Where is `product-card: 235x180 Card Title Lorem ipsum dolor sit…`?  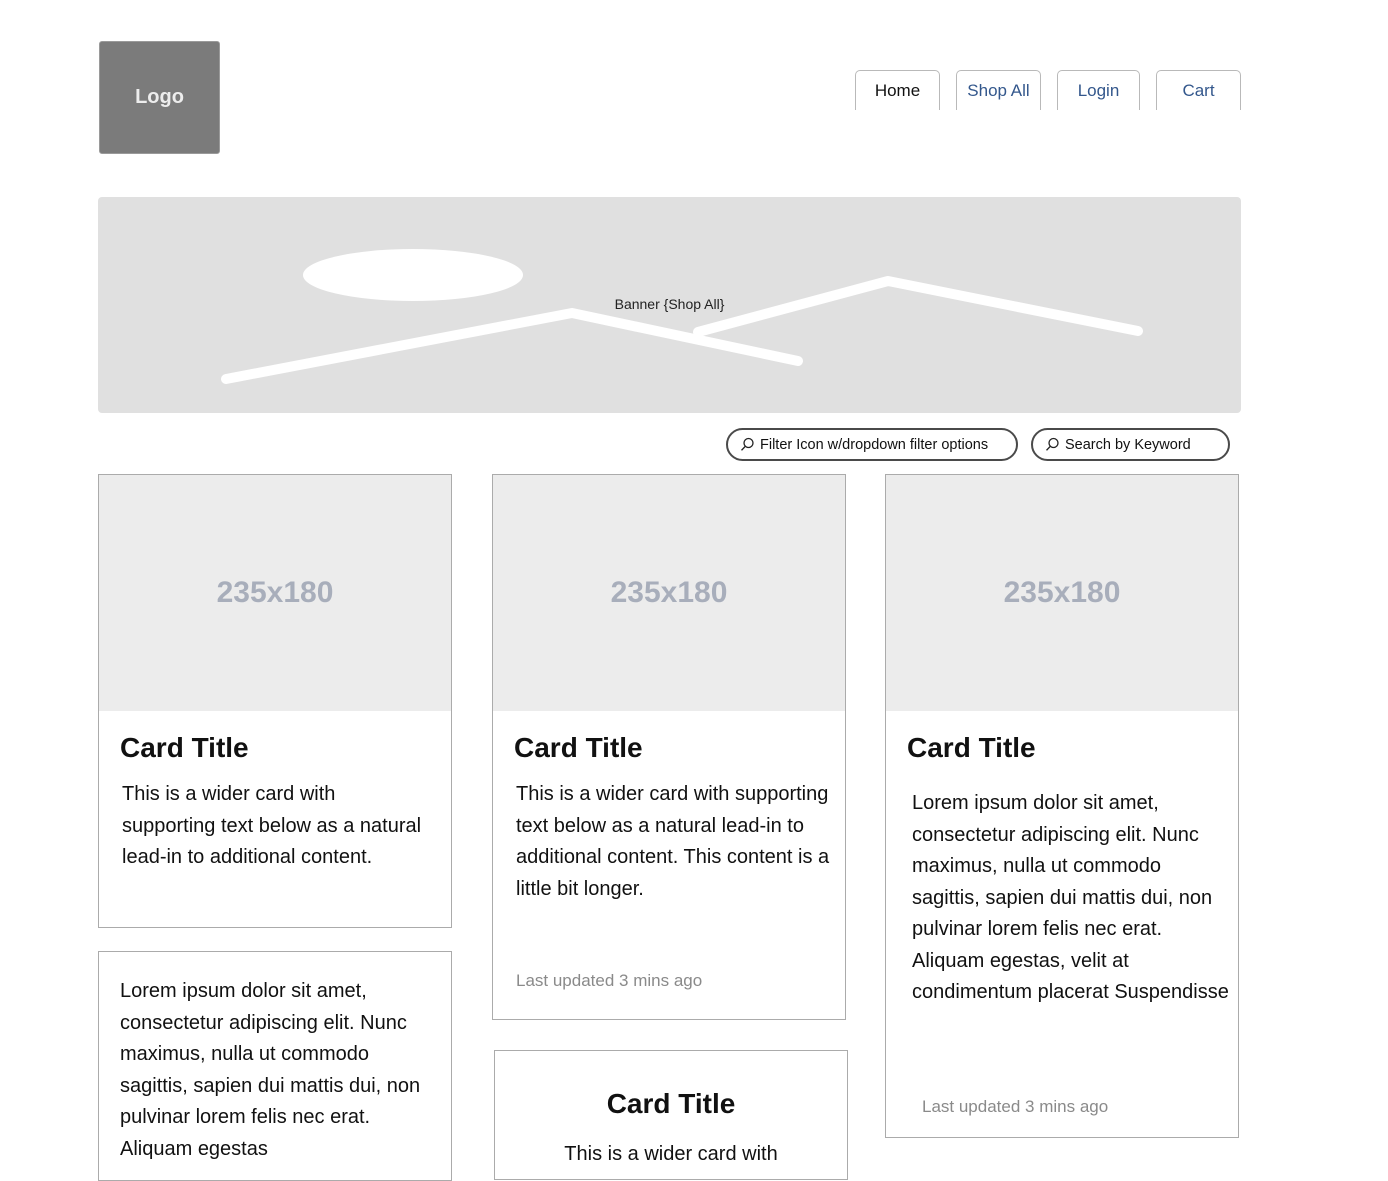
product-card: 235x180 Card Title Lorem ipsum dolor sit… is located at coordinates (1062, 806).